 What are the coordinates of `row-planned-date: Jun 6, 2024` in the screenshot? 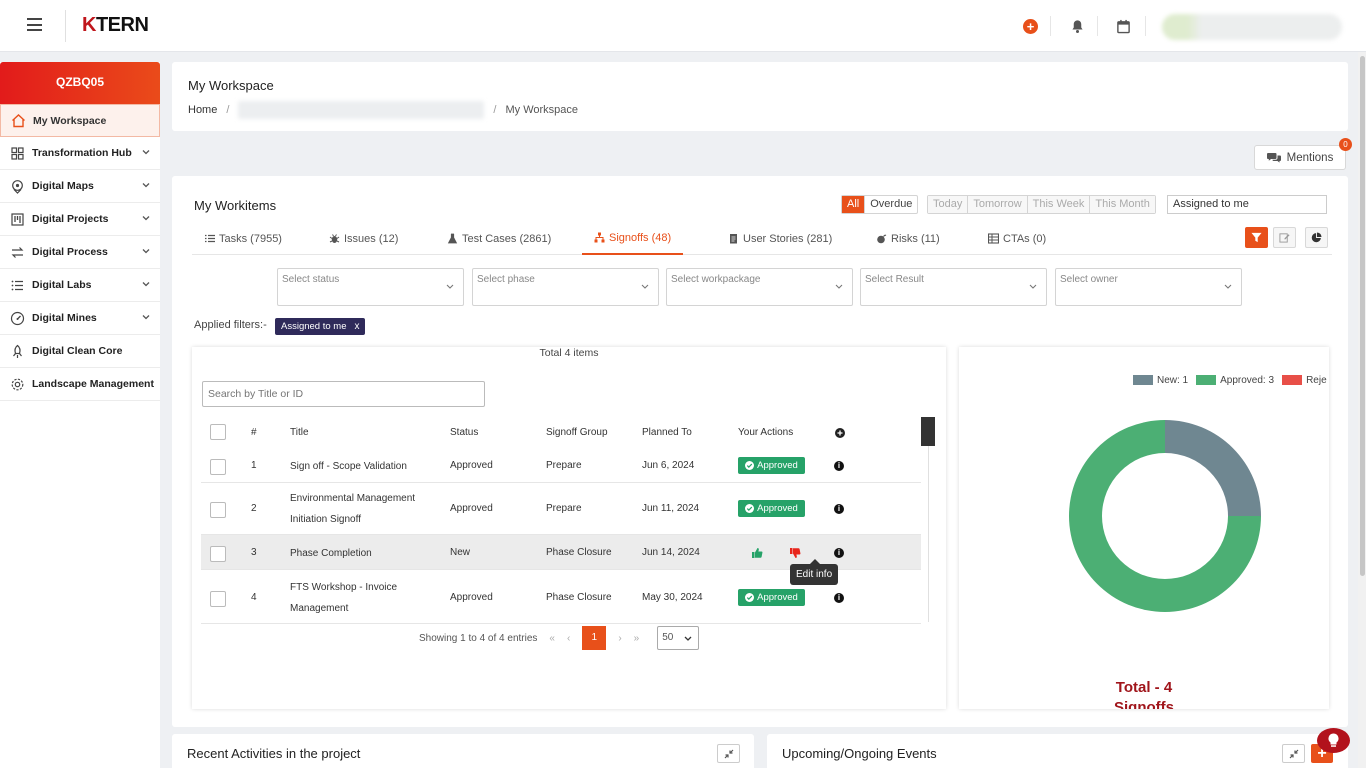 It's located at (668, 465).